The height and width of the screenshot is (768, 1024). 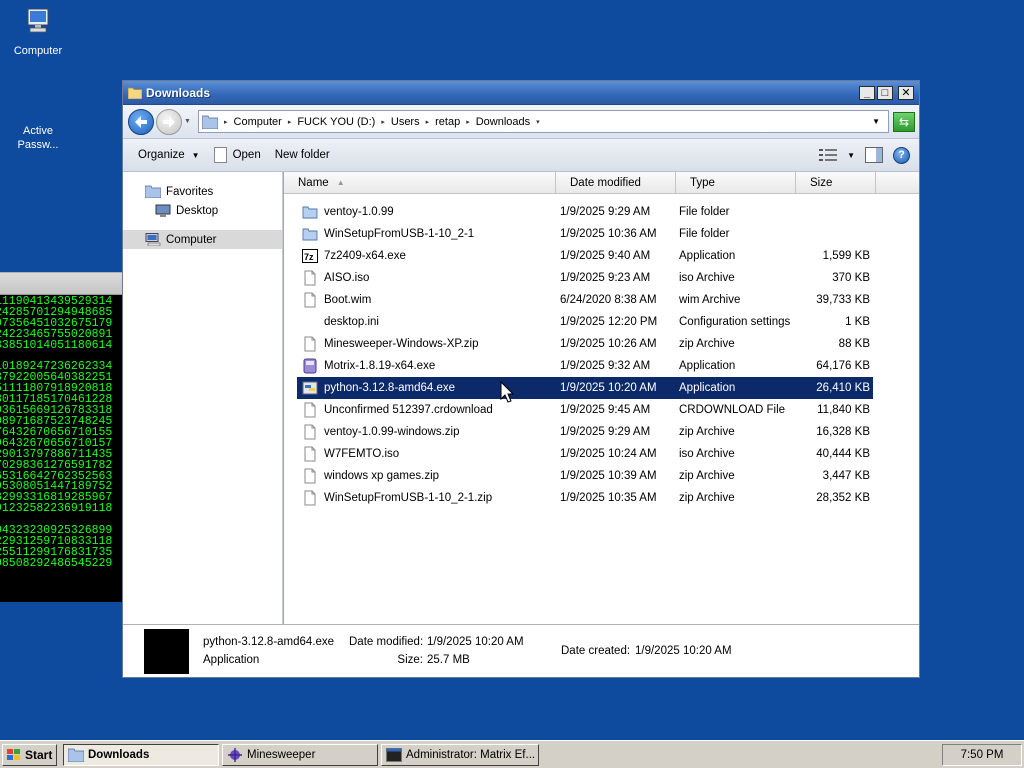 I want to click on file-name-cell: W7FEMTO.iso, so click(x=428, y=454).